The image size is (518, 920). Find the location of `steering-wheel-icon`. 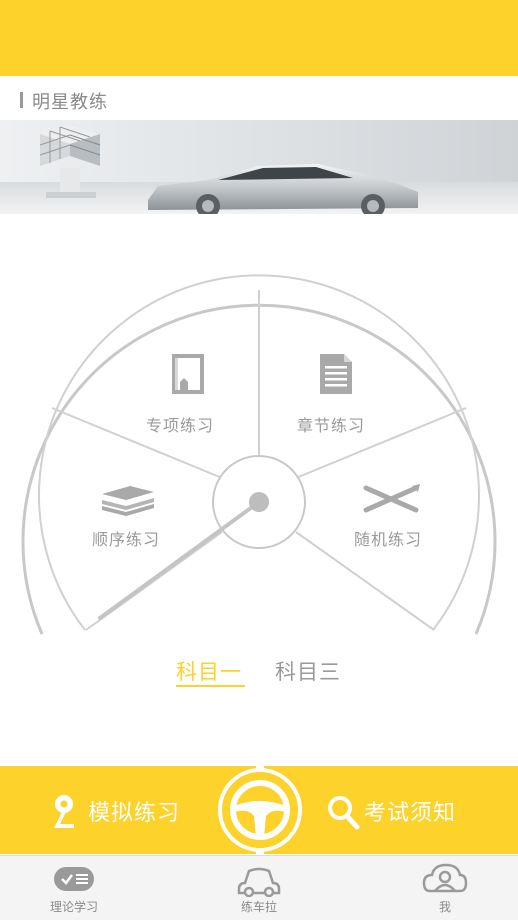

steering-wheel-icon is located at coordinates (260, 810).